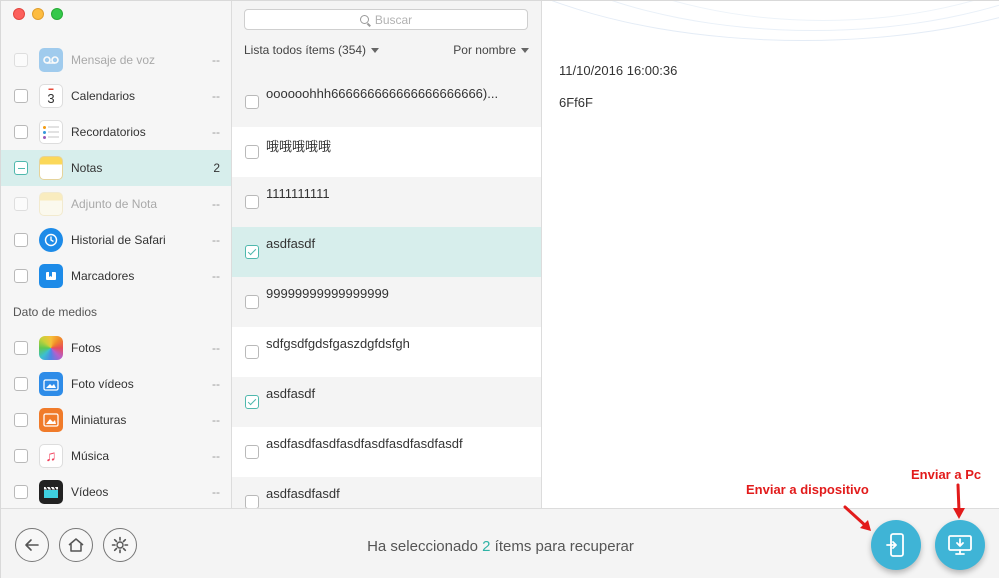 Image resolution: width=999 pixels, height=578 pixels. What do you see at coordinates (116, 491) in the screenshot?
I see `sidebar-item-videos: Vídeos --` at bounding box center [116, 491].